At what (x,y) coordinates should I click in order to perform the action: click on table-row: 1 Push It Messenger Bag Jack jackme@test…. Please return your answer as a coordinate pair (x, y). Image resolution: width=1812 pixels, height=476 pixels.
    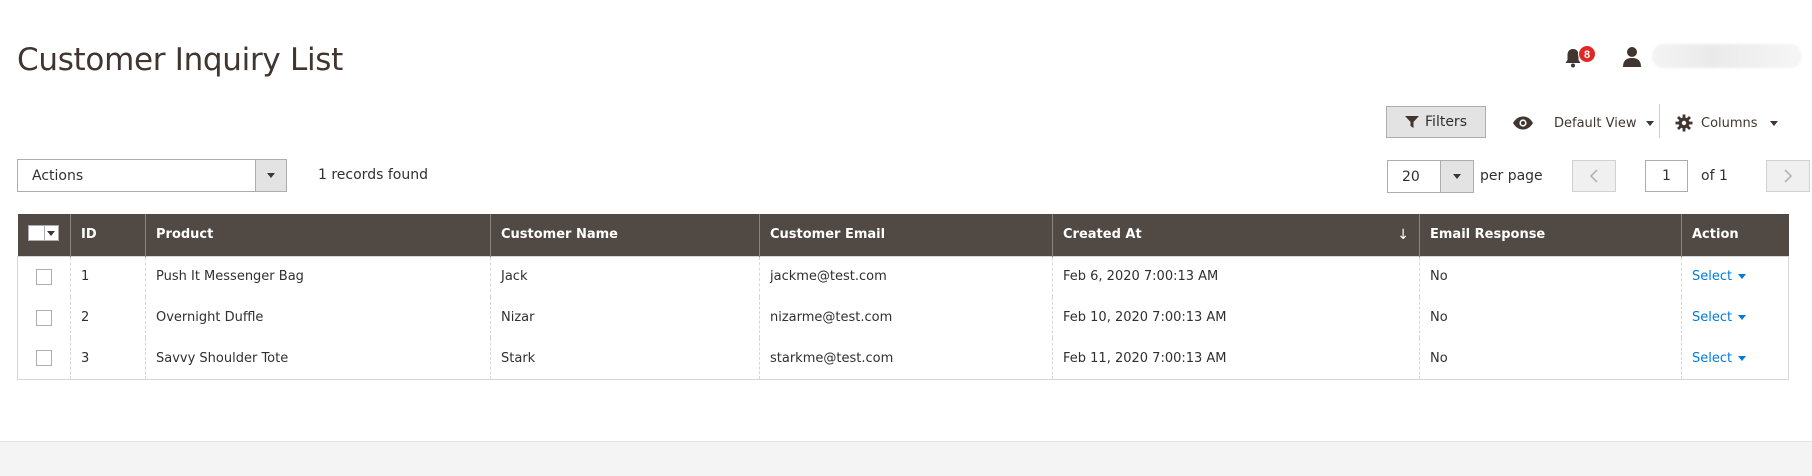
    Looking at the image, I should click on (903, 276).